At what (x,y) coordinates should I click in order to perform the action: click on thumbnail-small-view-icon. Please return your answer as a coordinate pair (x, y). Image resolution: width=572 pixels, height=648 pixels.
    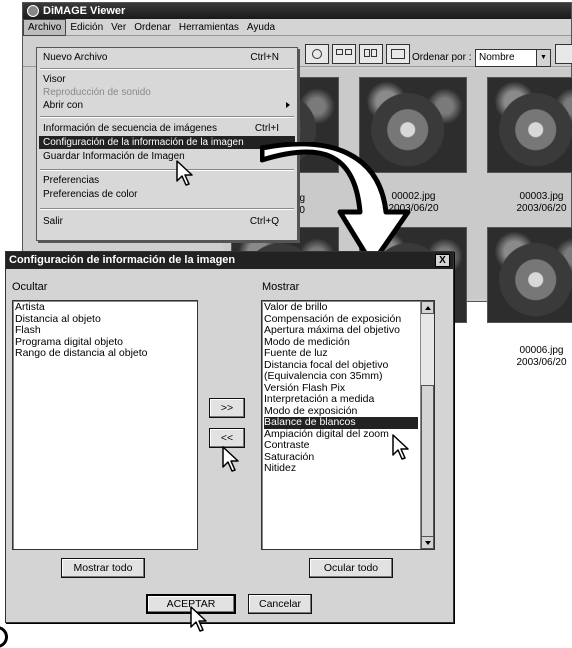
    Looking at the image, I should click on (371, 54).